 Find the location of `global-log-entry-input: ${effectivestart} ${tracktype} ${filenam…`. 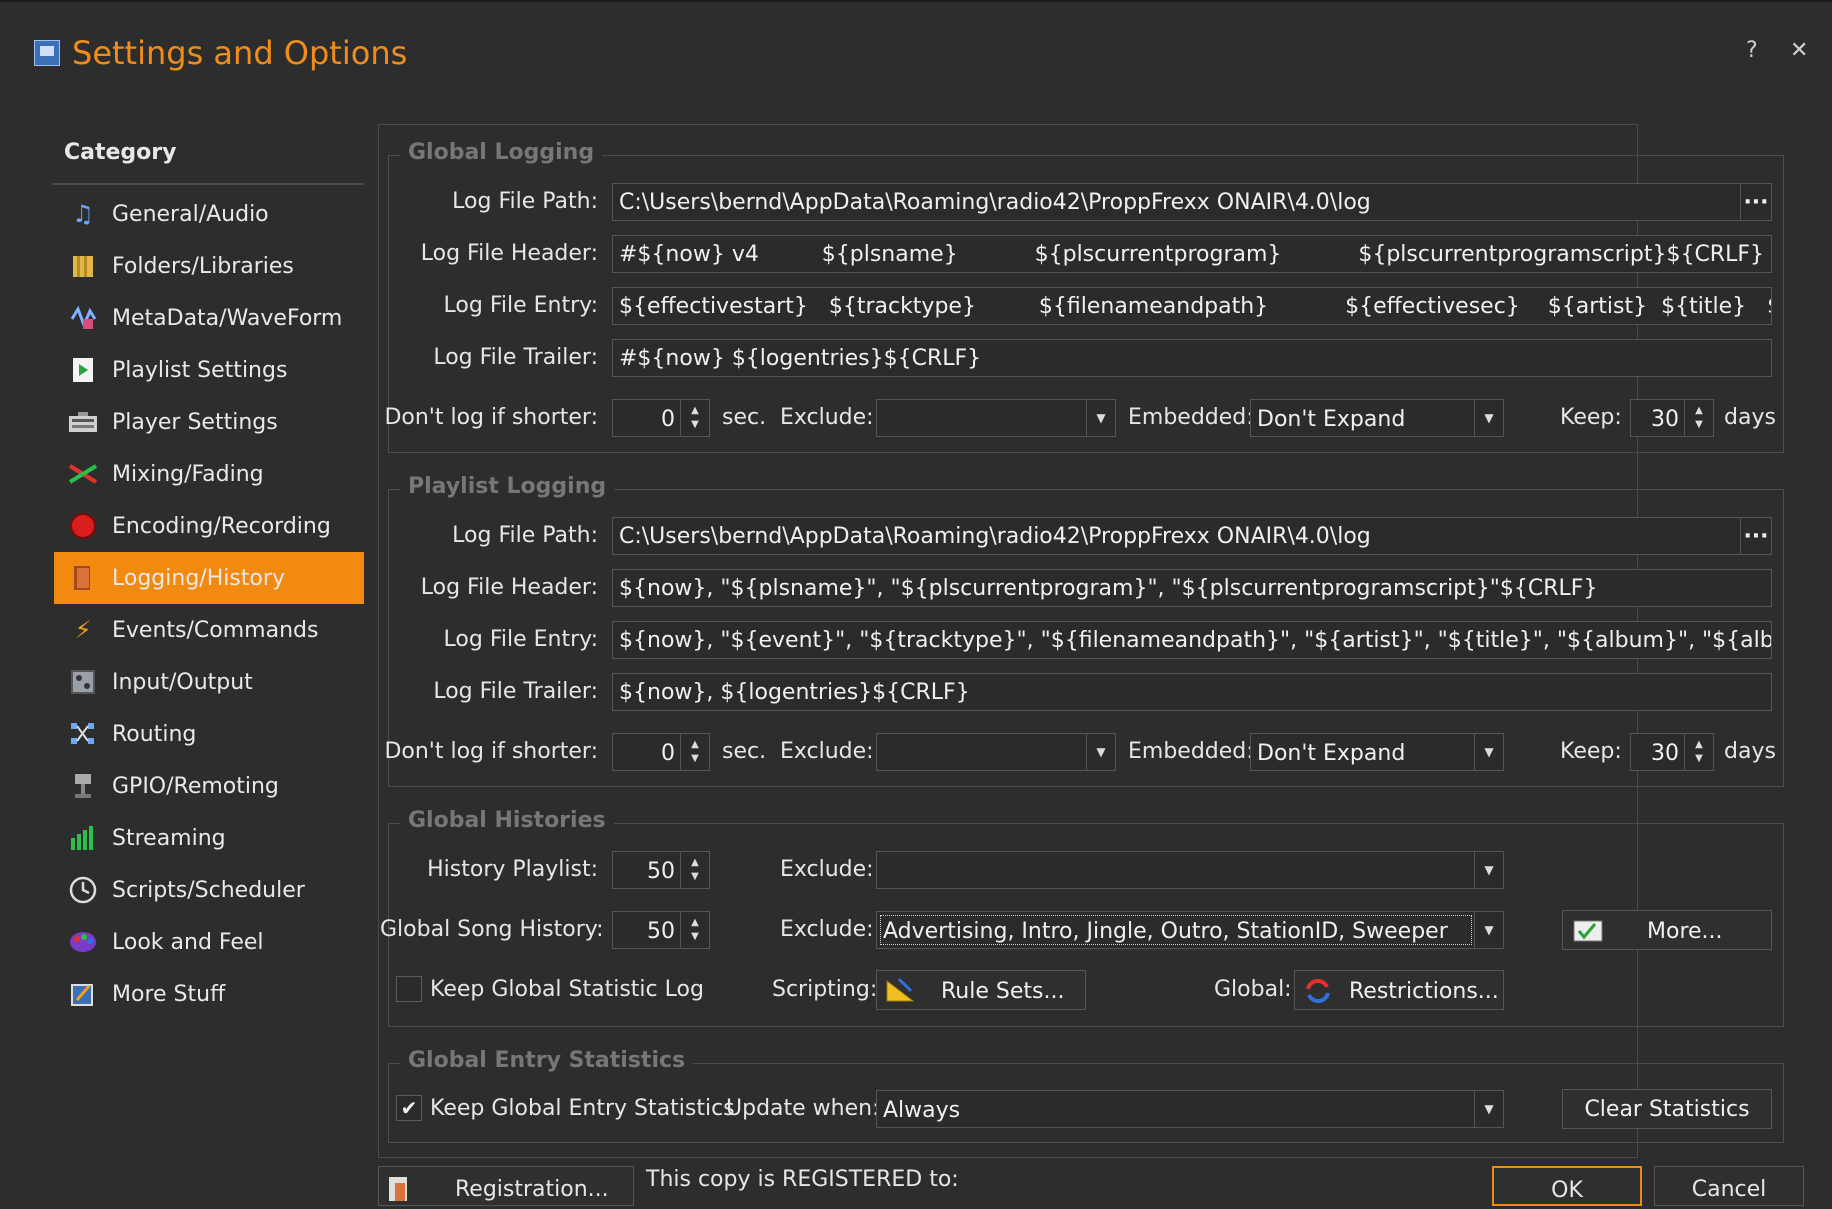

global-log-entry-input: ${effectivestart} ${tracktype} ${filenam… is located at coordinates (1192, 306).